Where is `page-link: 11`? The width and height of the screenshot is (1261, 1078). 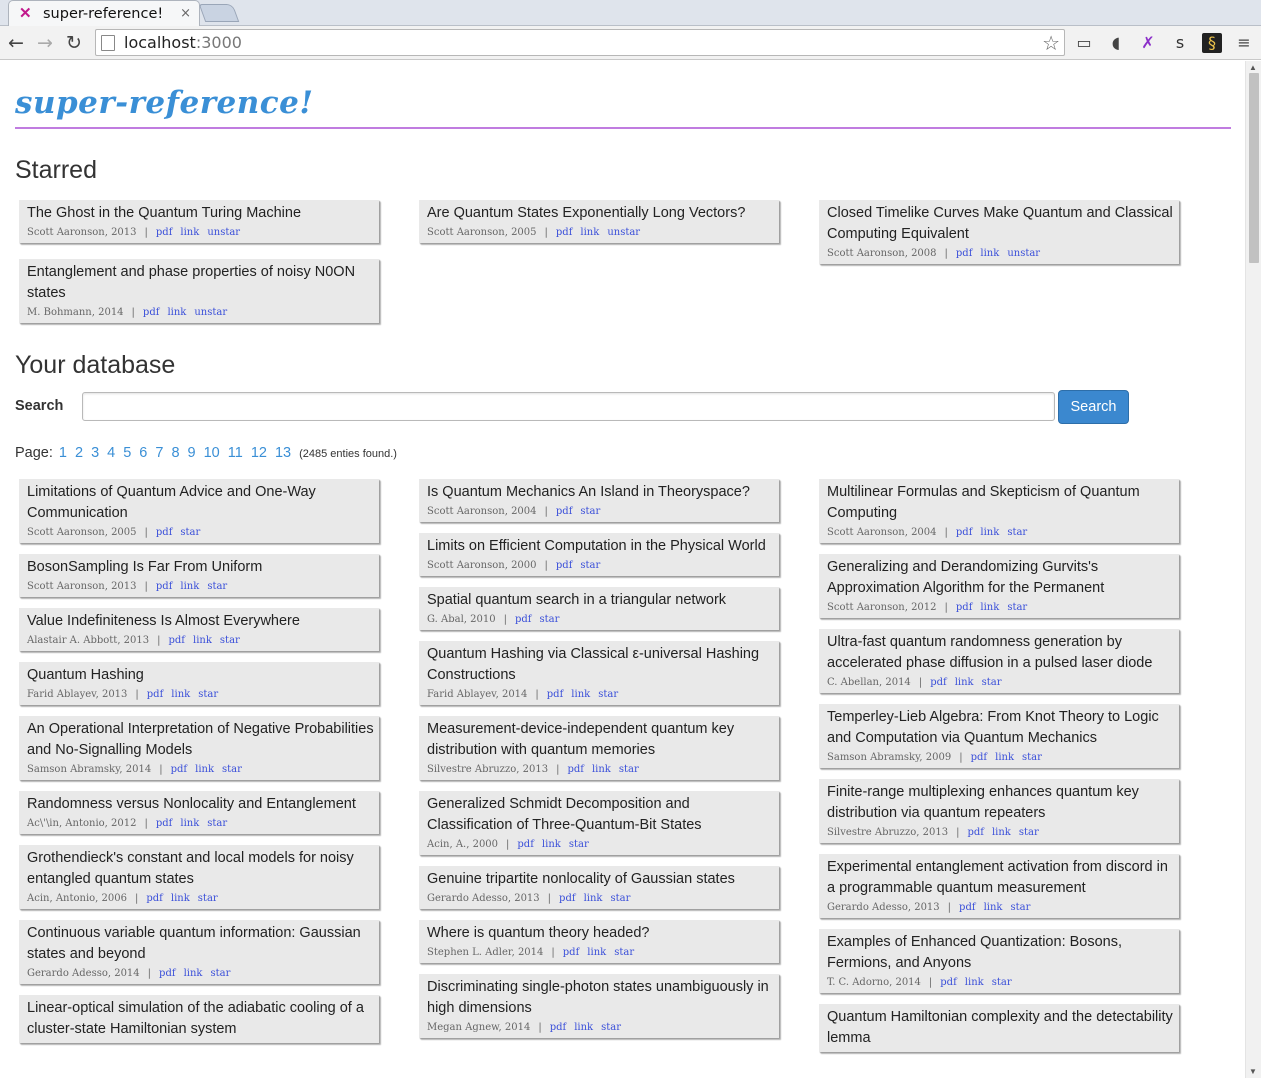
page-link: 11 is located at coordinates (235, 453).